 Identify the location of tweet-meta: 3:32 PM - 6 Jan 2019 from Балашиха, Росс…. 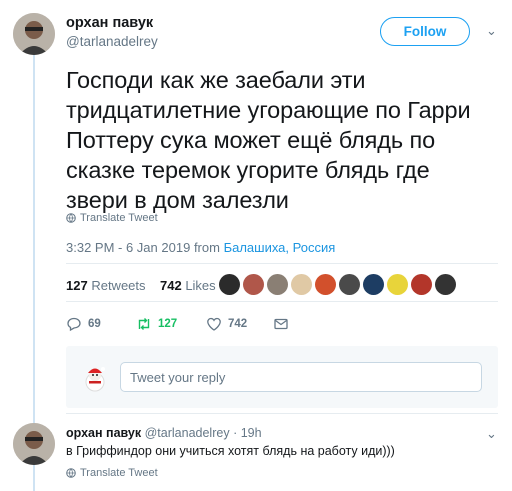
(200, 247).